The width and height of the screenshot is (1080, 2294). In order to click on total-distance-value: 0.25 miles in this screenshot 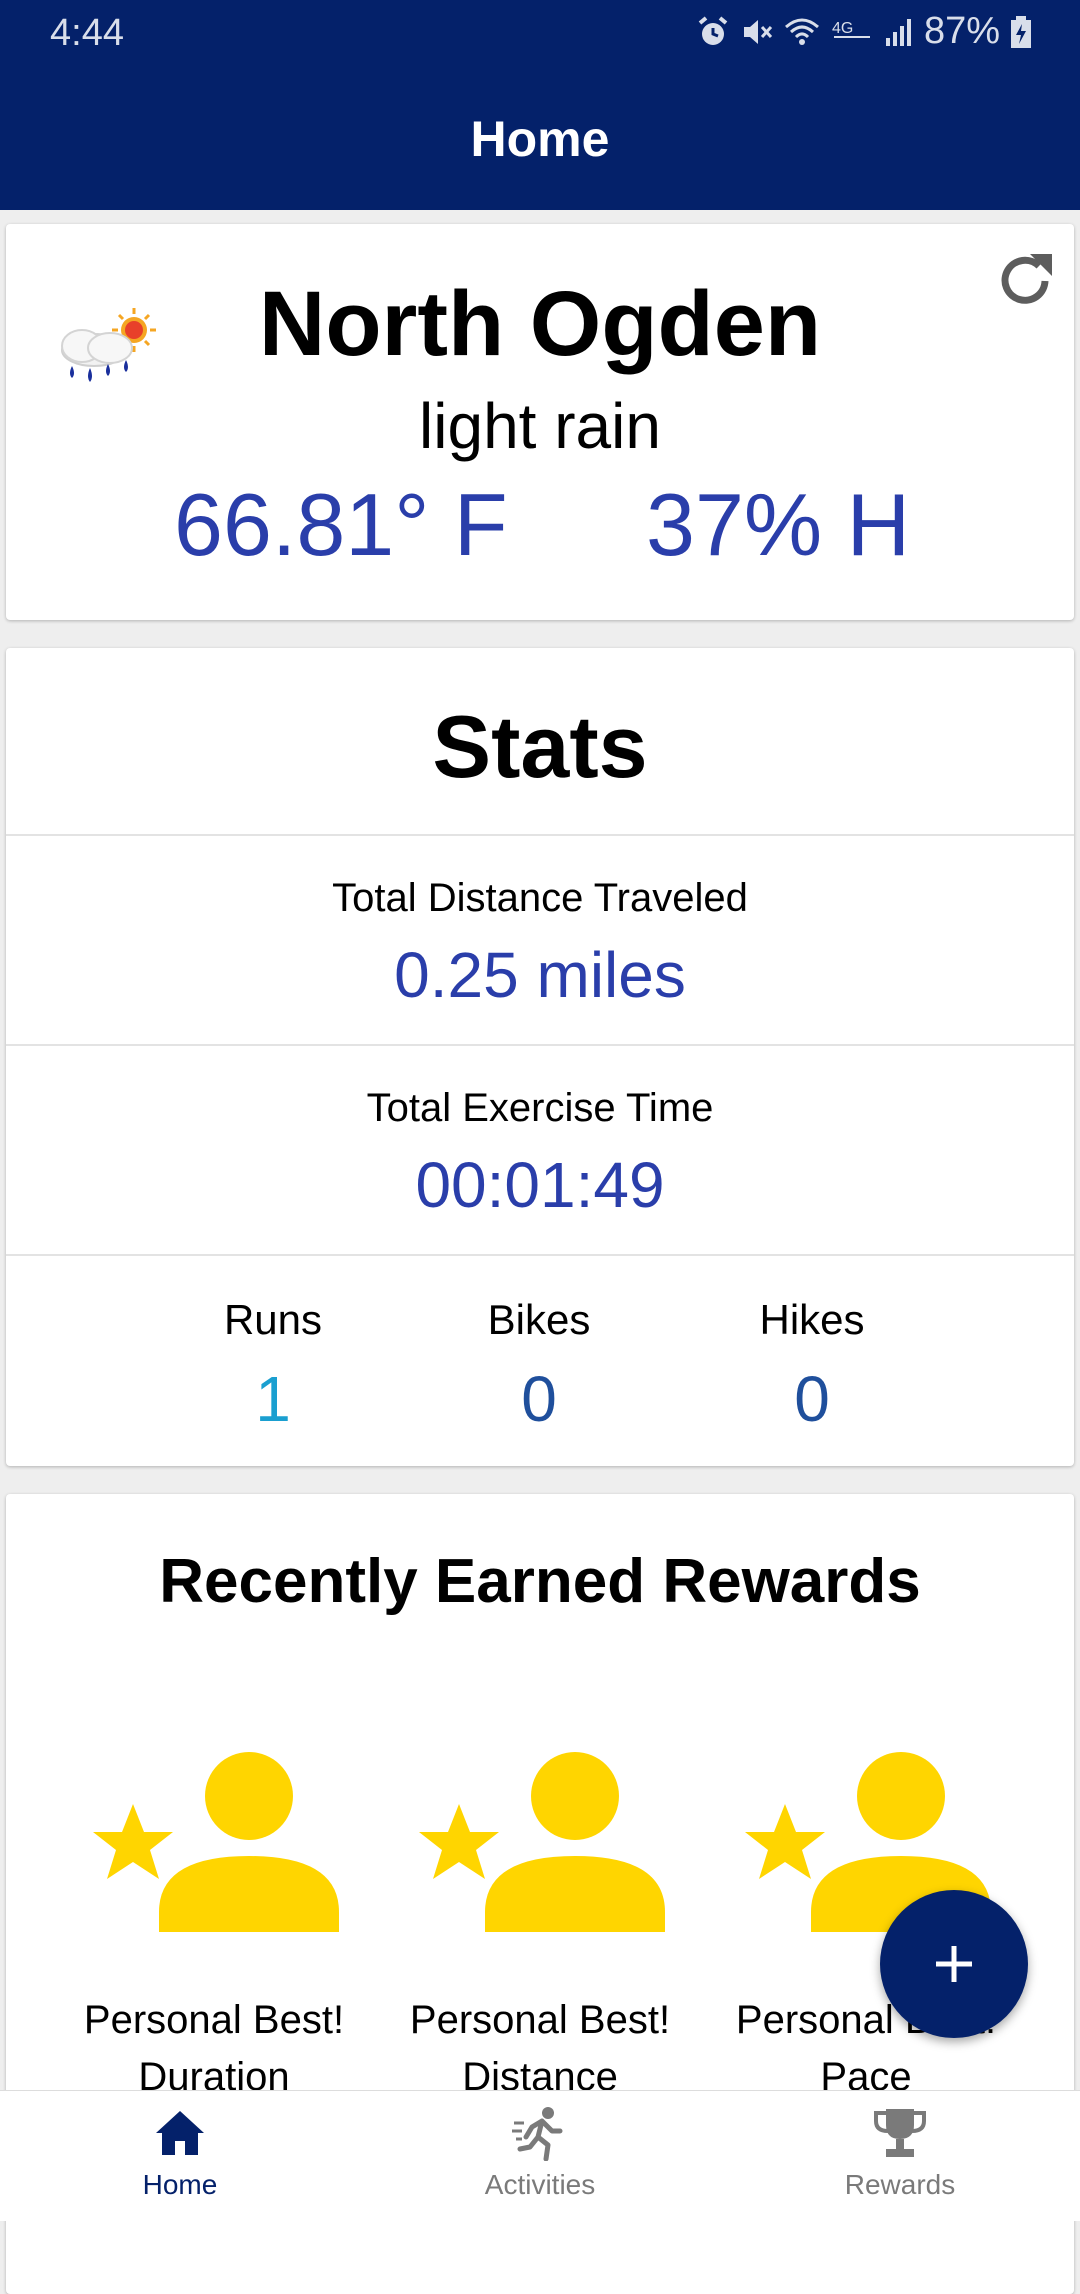, I will do `click(540, 975)`.